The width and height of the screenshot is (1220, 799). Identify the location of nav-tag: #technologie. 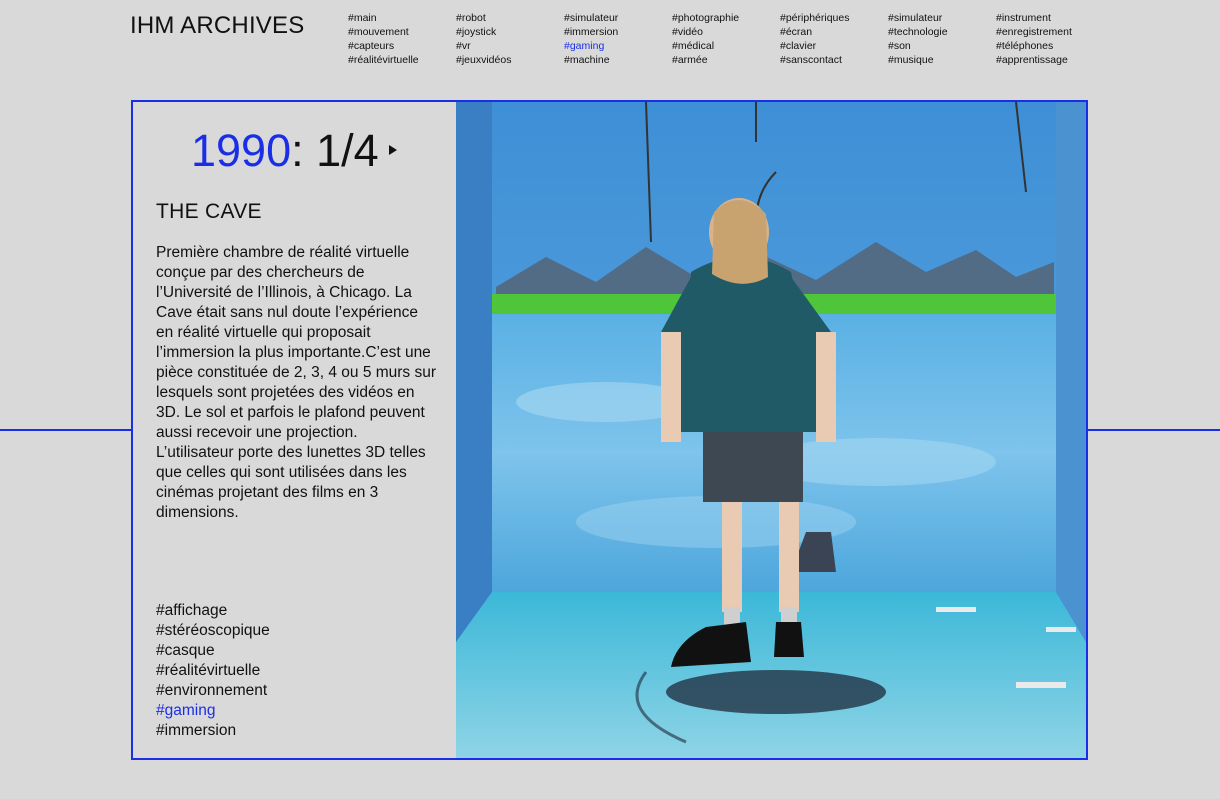
(942, 32).